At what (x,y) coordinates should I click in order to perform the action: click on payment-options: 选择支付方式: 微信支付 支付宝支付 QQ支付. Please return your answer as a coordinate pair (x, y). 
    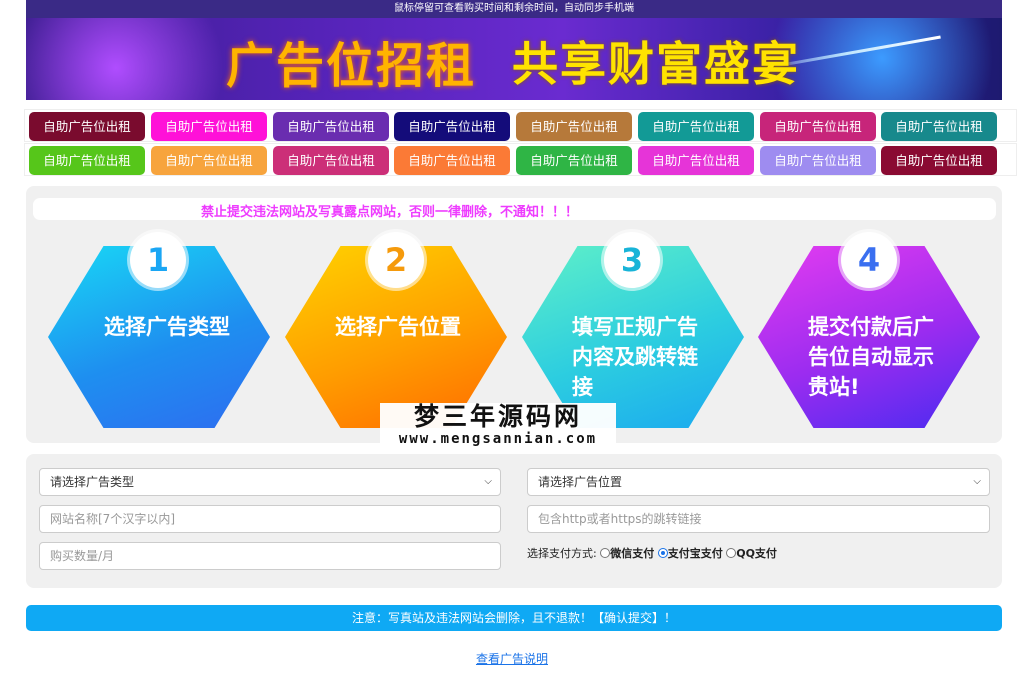
    Looking at the image, I should click on (652, 553).